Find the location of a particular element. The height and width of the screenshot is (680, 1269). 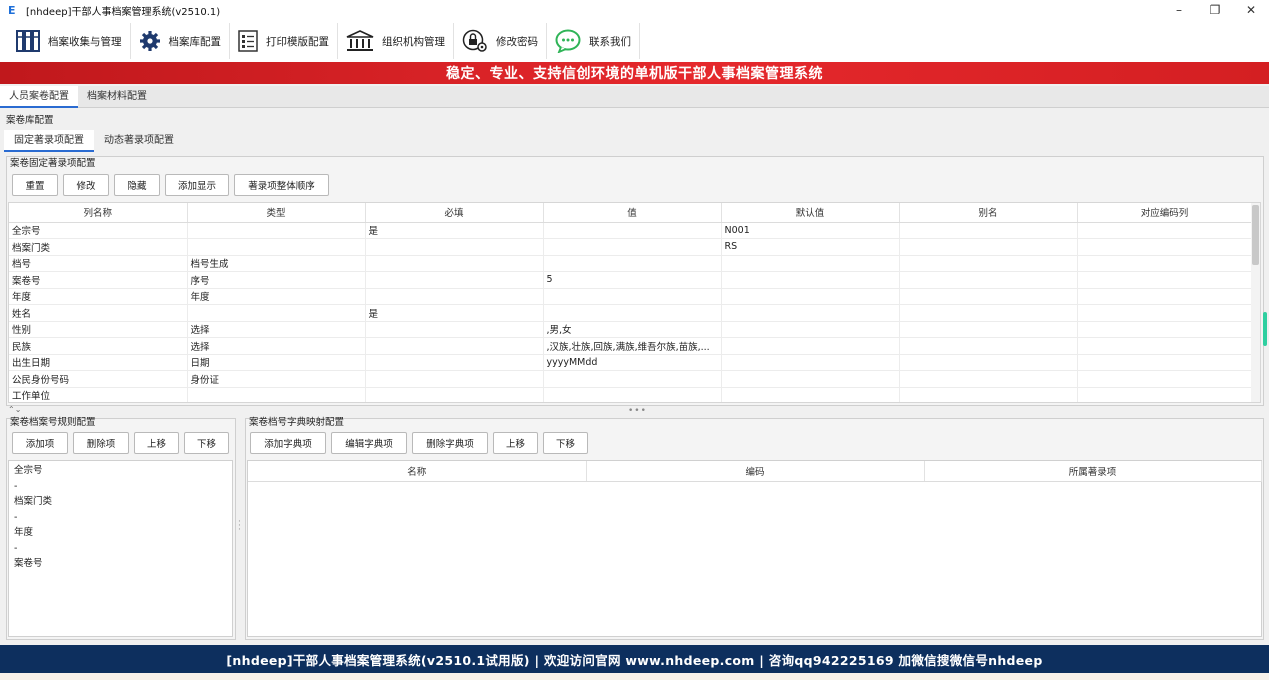

list-item: 全宗号 is located at coordinates (120, 471).